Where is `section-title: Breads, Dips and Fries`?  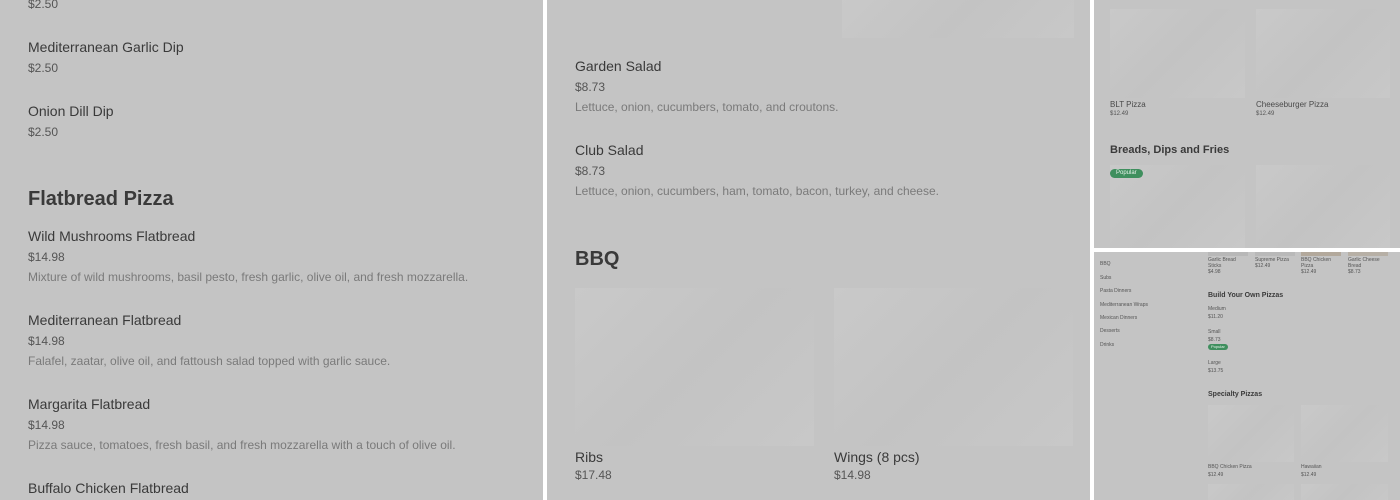 section-title: Breads, Dips and Fries is located at coordinates (1170, 150).